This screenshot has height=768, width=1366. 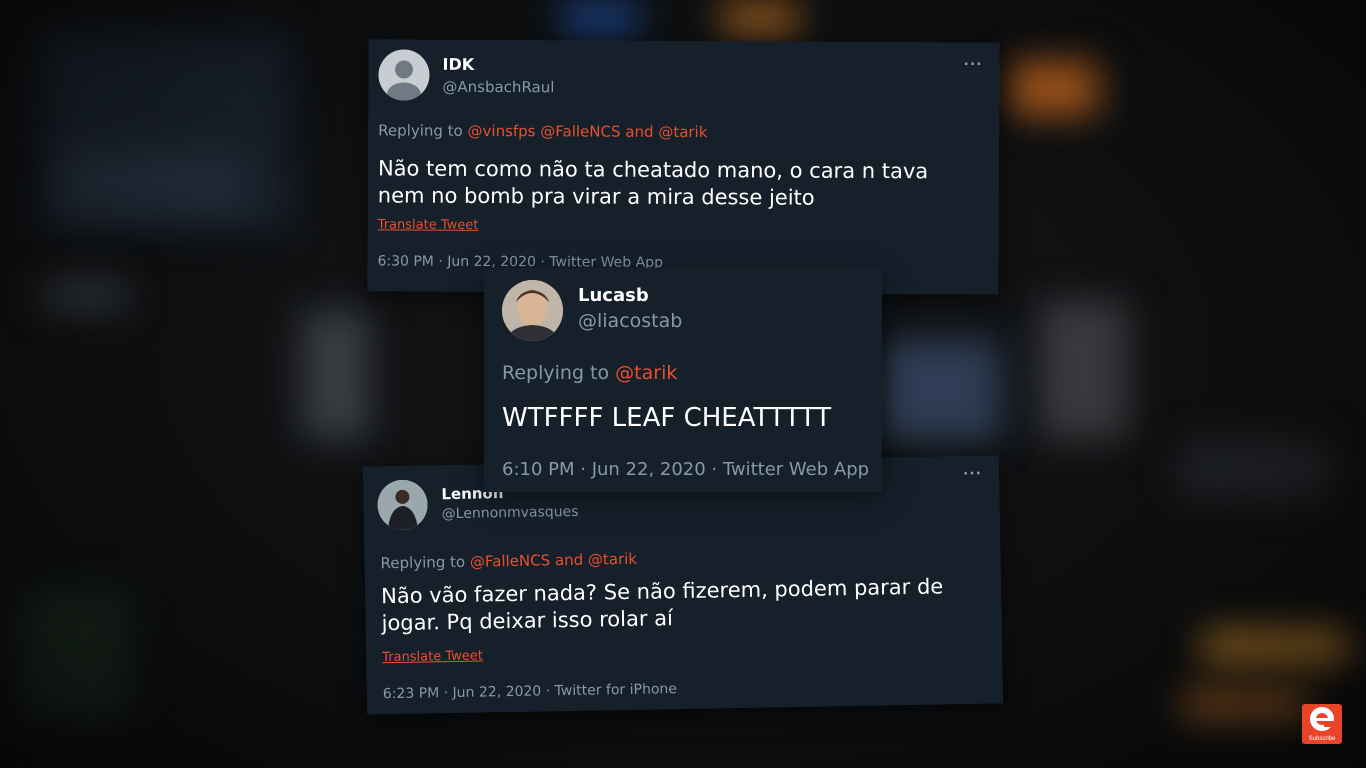 What do you see at coordinates (510, 513) in the screenshot?
I see `user-handle: @Lennonmvasques` at bounding box center [510, 513].